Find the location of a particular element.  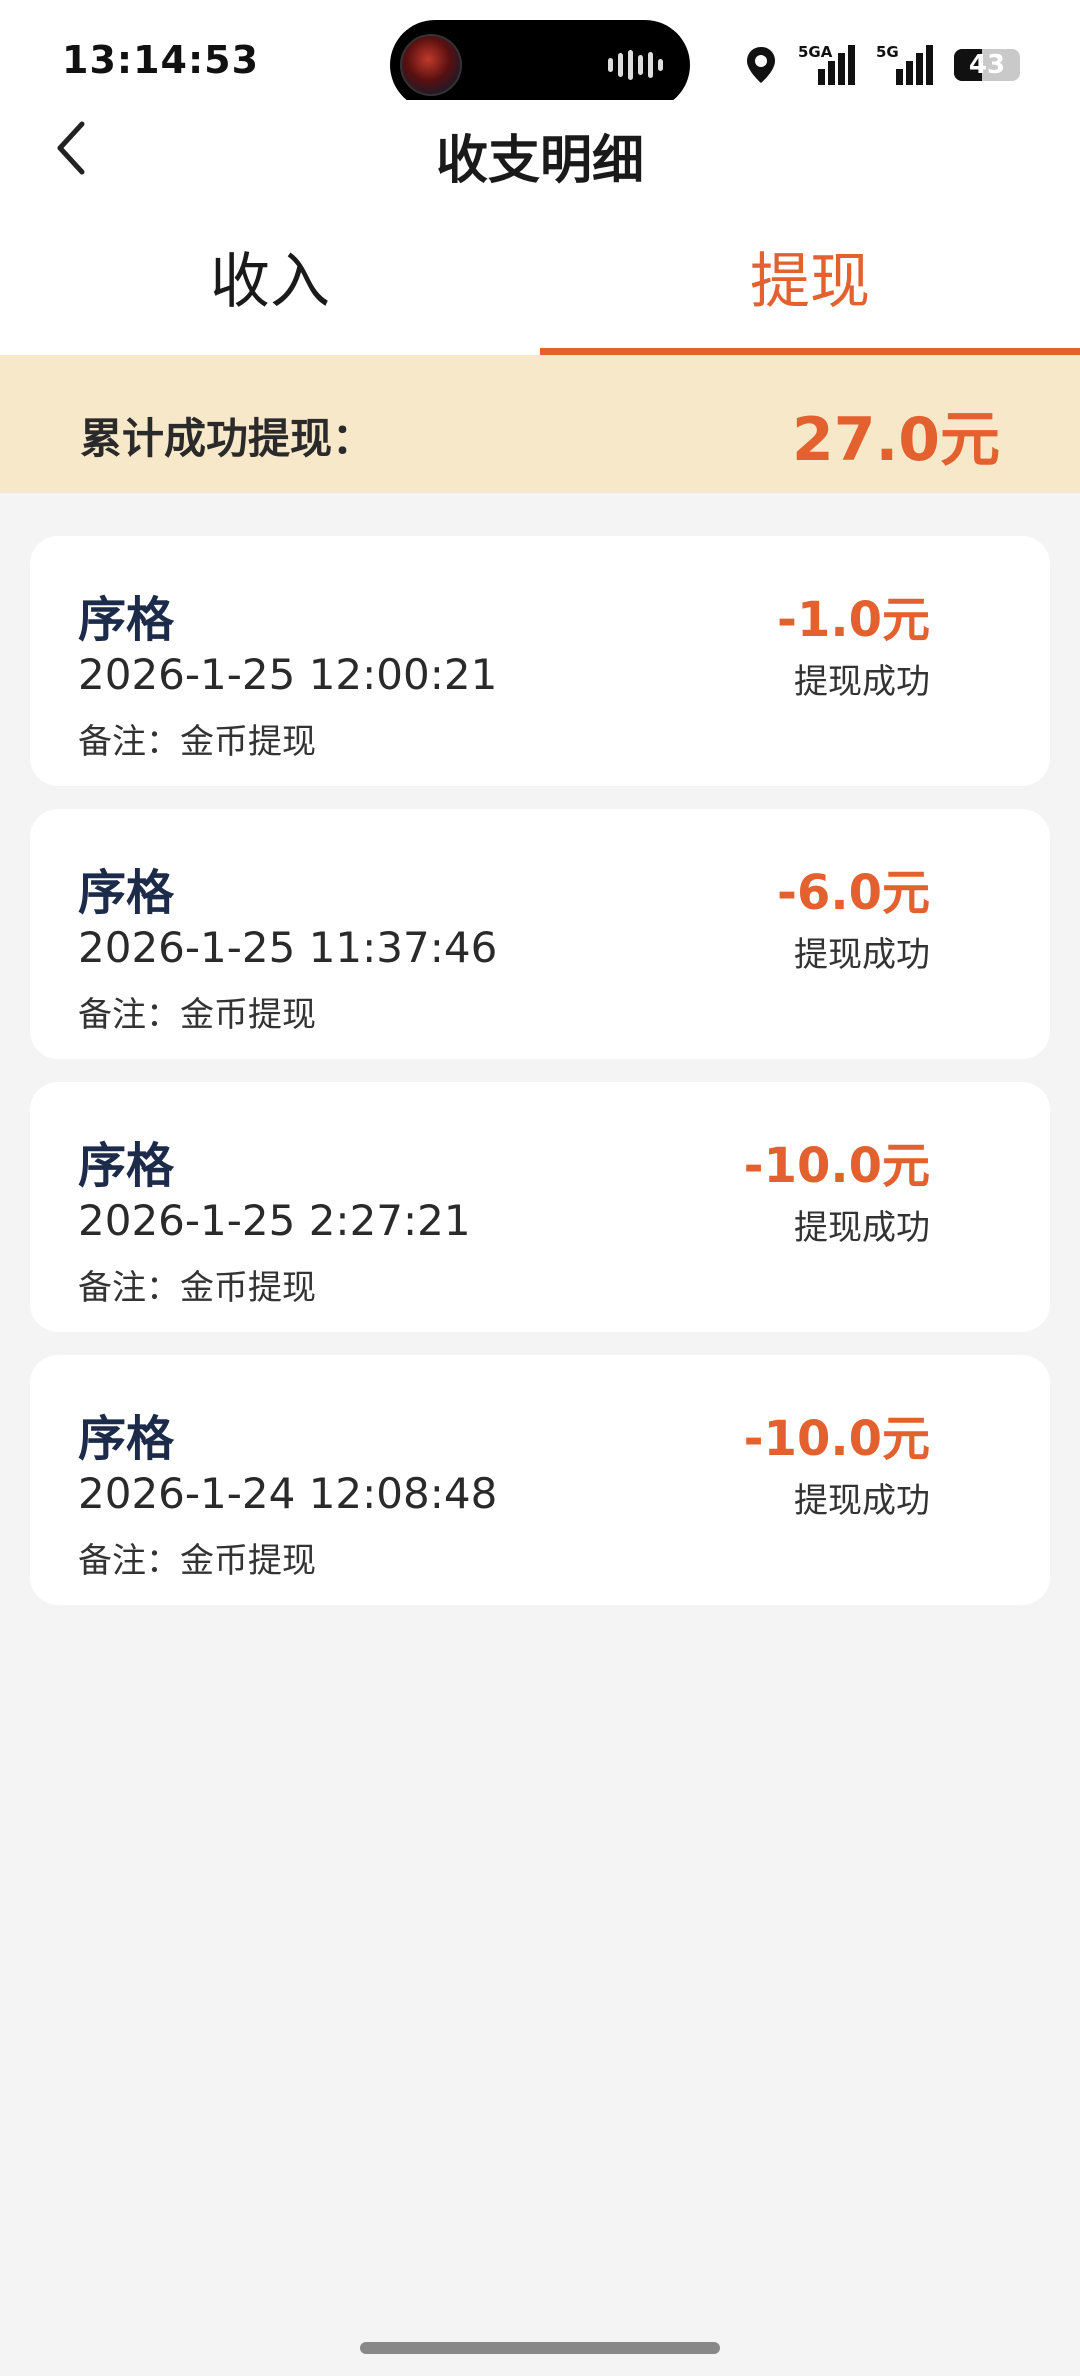

battery-level: 43 is located at coordinates (987, 65).